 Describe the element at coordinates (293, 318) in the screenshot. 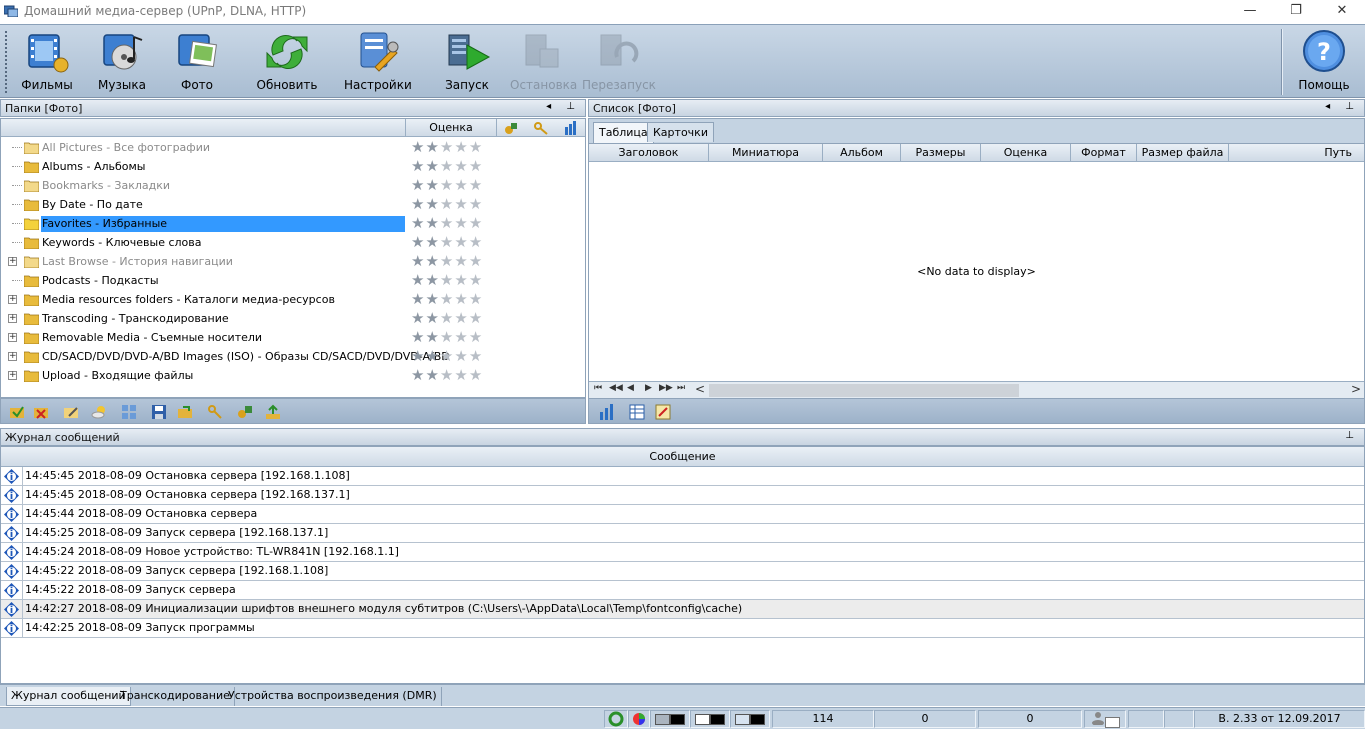

I see `tree-item: + Transcoding - Транскодирование ★★★★★` at that location.